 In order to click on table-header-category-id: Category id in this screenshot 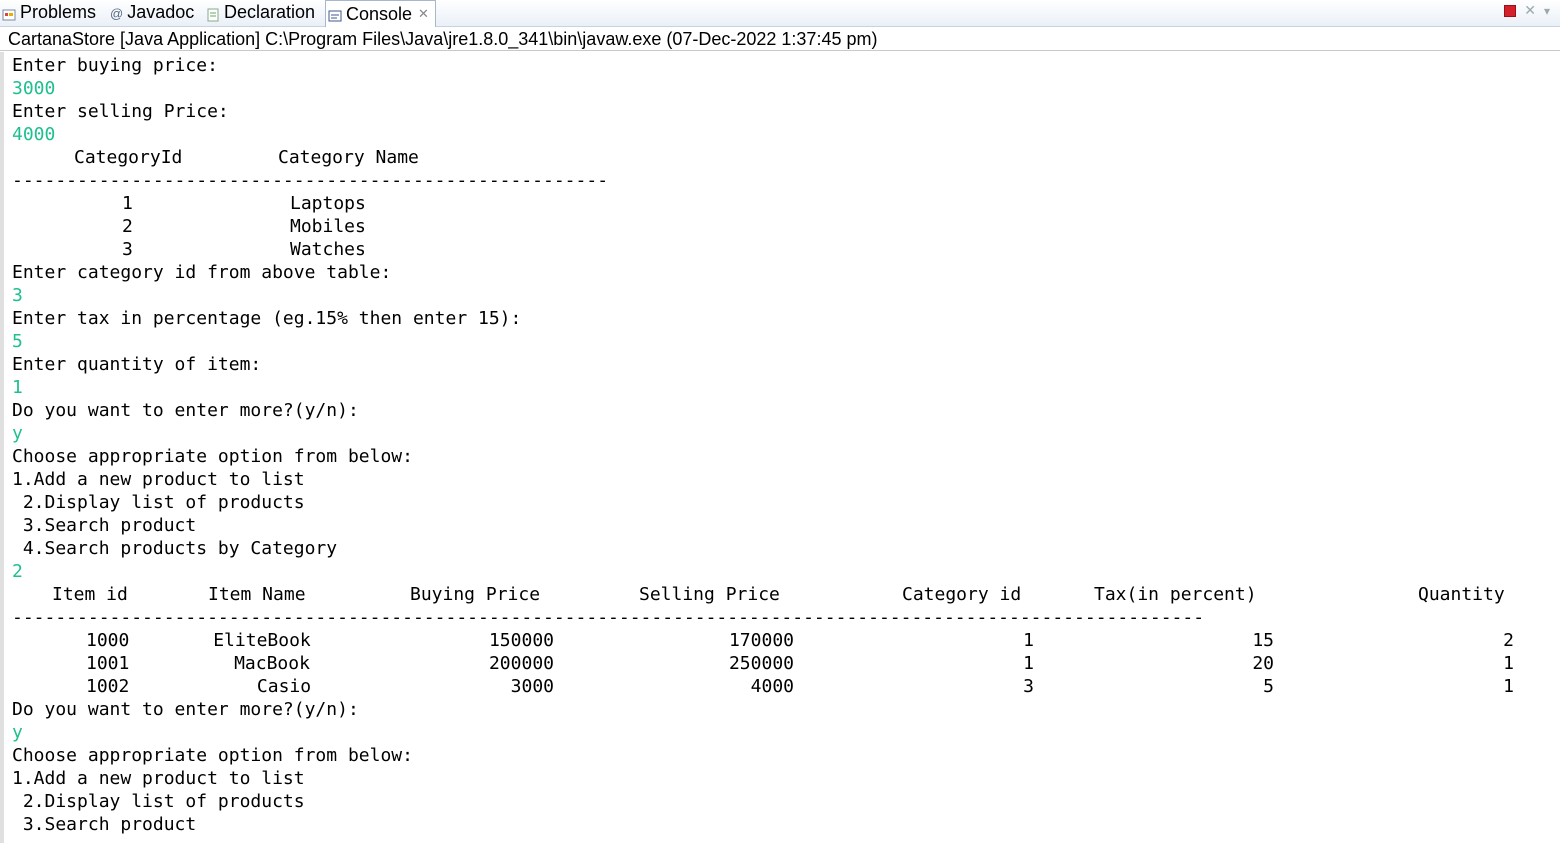, I will do `click(962, 594)`.